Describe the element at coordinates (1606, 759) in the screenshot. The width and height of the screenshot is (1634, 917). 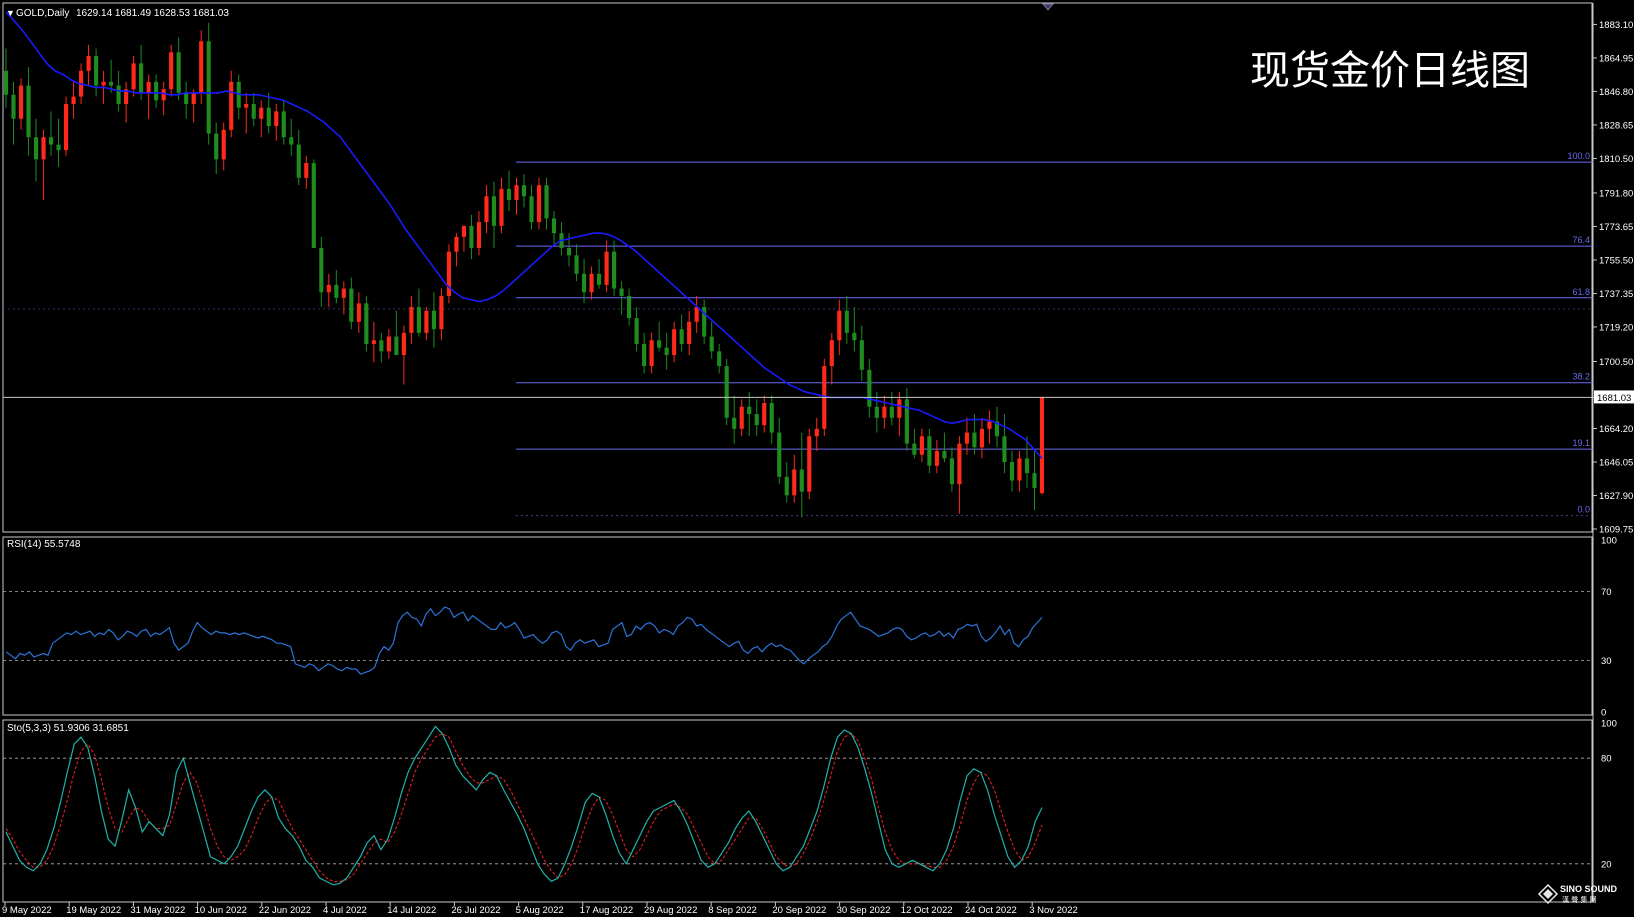
I see `sto-tick-label: 80` at that location.